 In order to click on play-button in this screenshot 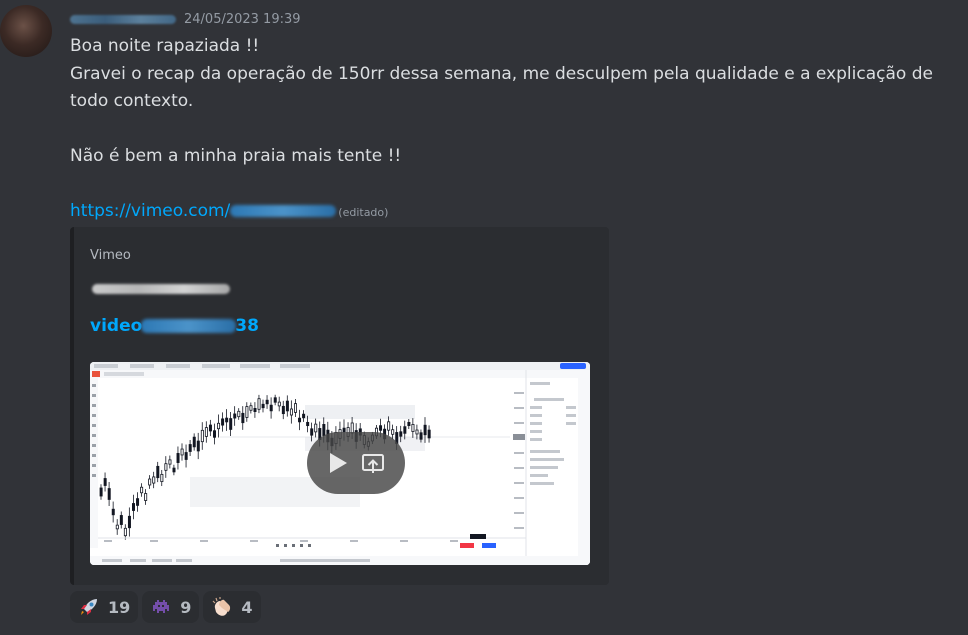, I will do `click(356, 463)`.